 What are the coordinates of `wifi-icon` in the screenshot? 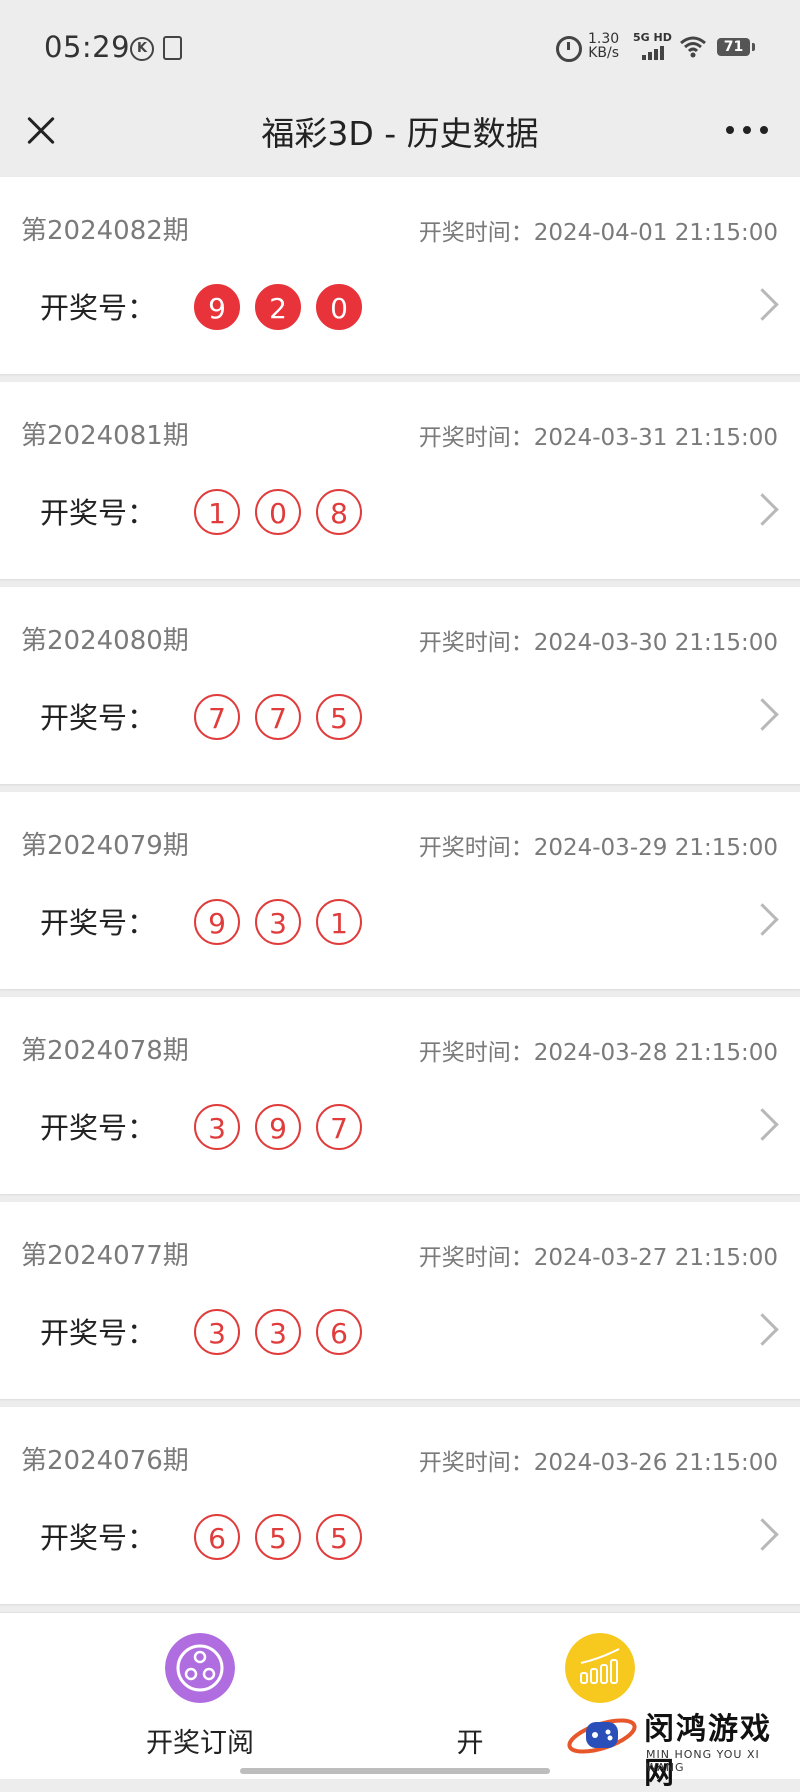 It's located at (693, 47).